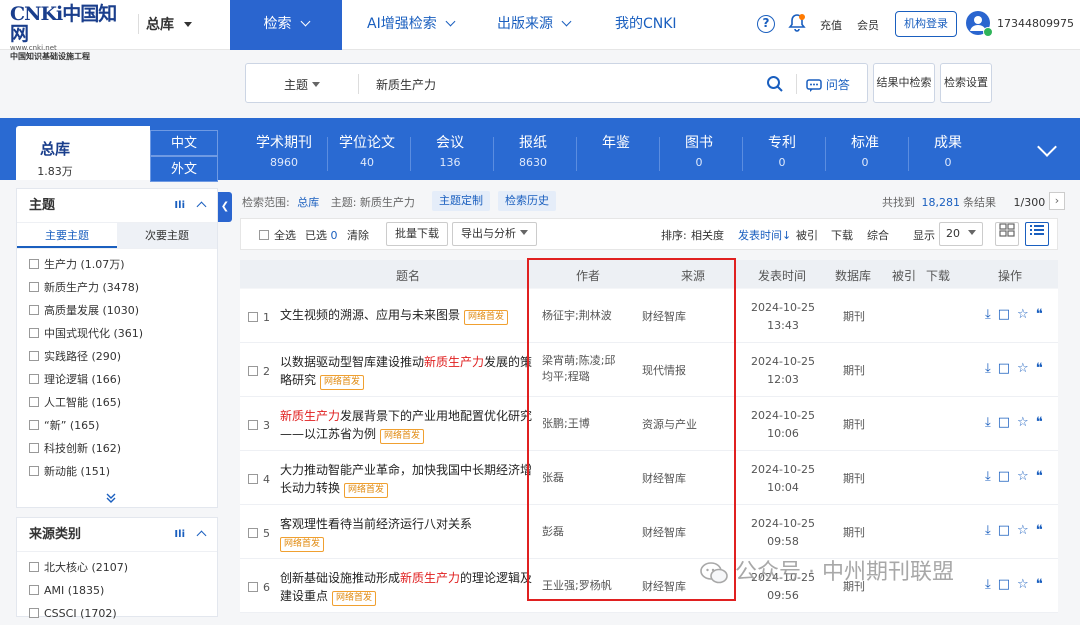  What do you see at coordinates (842, 235) in the screenshot?
I see `sort-download: 下载` at bounding box center [842, 235].